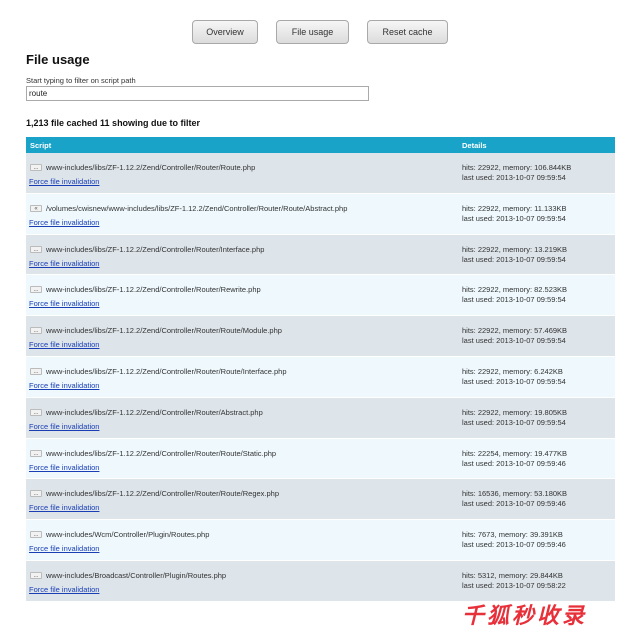 The height and width of the screenshot is (634, 640). I want to click on hits-memory: hits: 22922, memory: 13.219KB, so click(515, 249).